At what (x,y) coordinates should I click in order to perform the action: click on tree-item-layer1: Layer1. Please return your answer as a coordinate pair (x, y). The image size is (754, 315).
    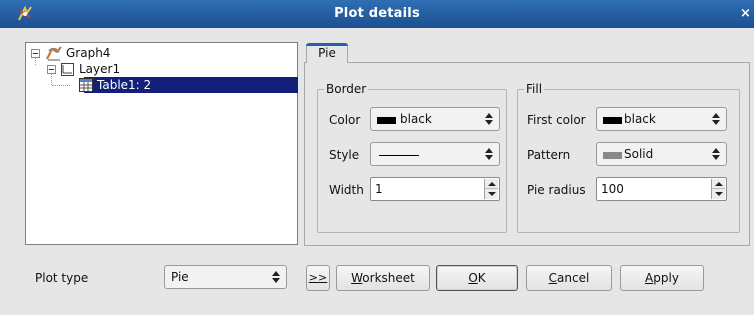
    Looking at the image, I should click on (161, 69).